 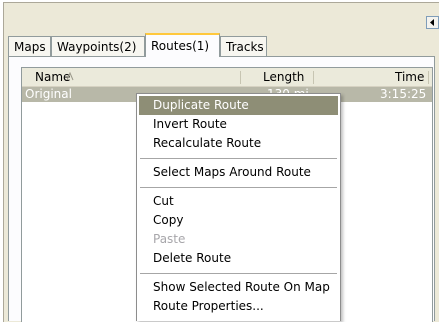 I want to click on tab-scroll-left-button, so click(x=432, y=22).